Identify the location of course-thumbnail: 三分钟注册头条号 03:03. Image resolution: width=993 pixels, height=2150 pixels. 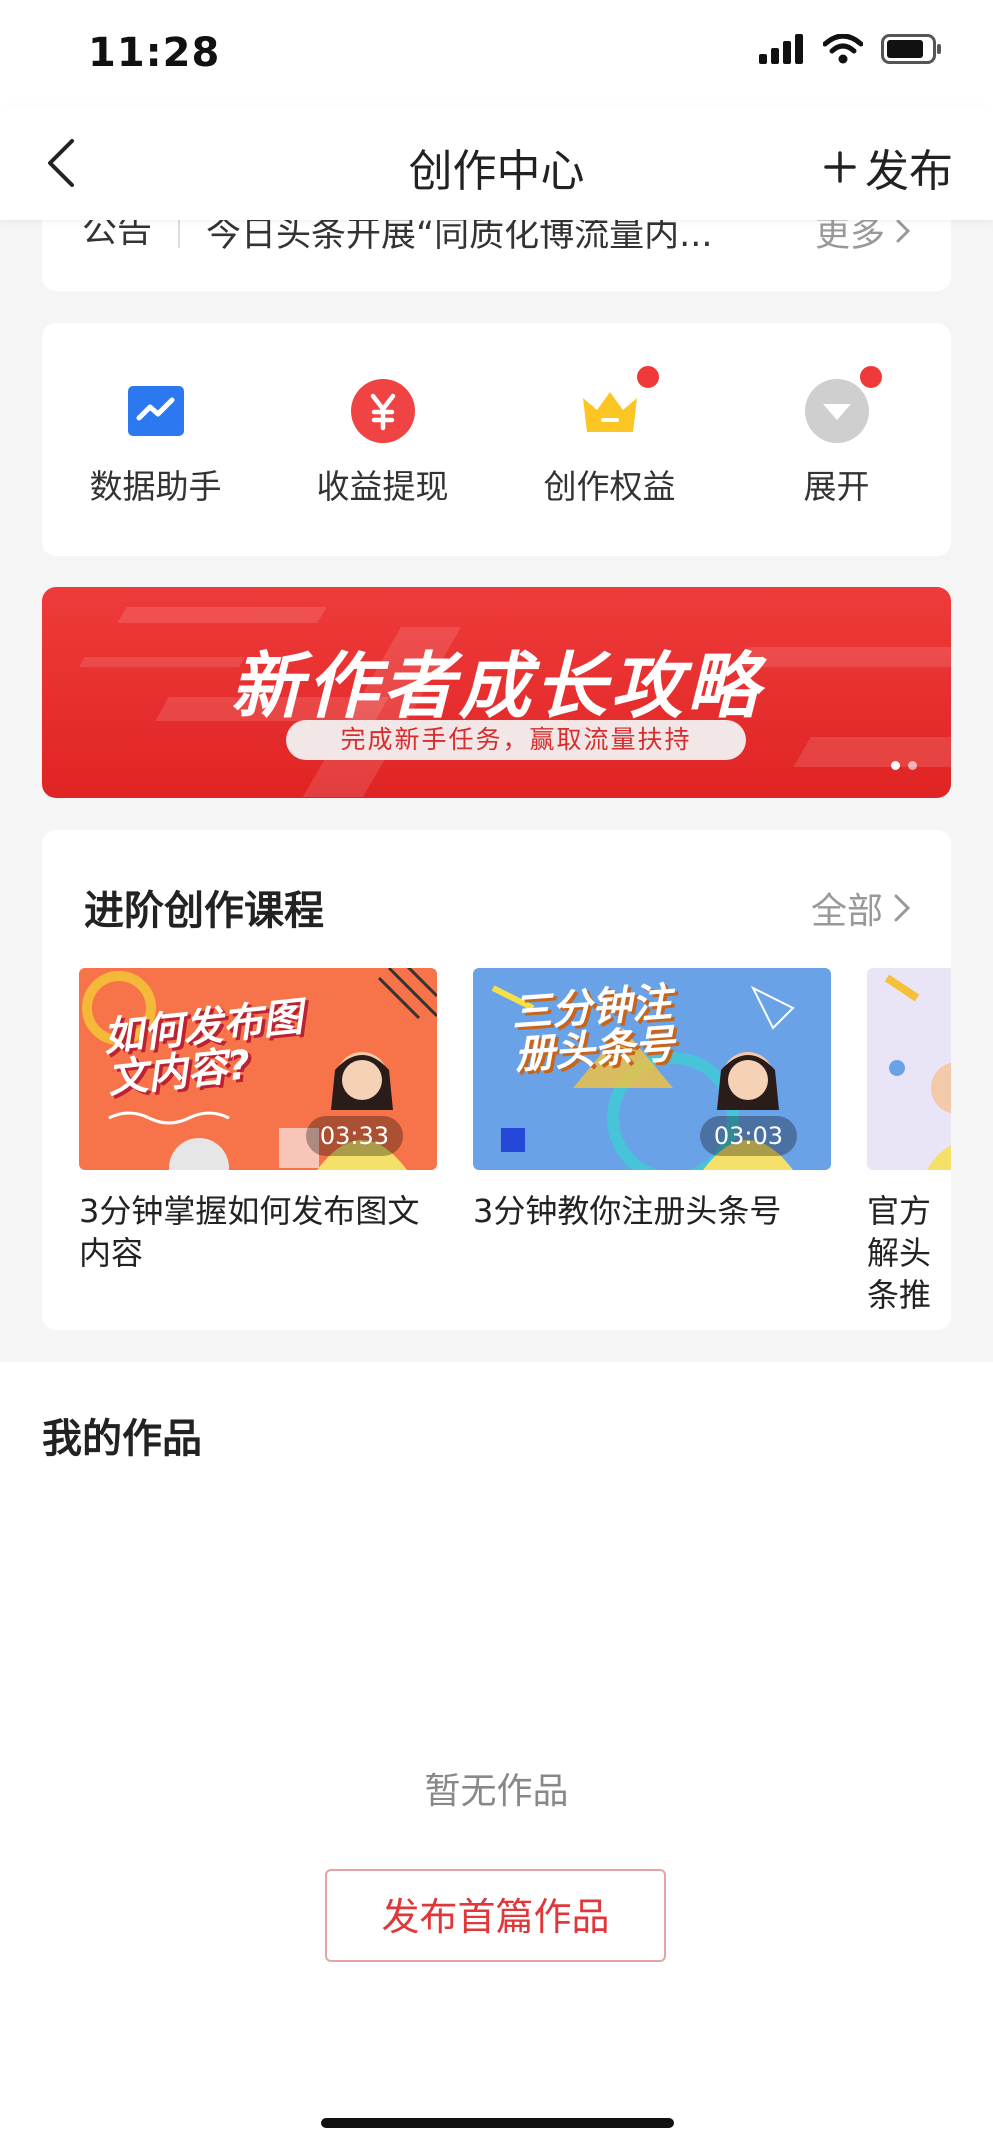
(652, 1069).